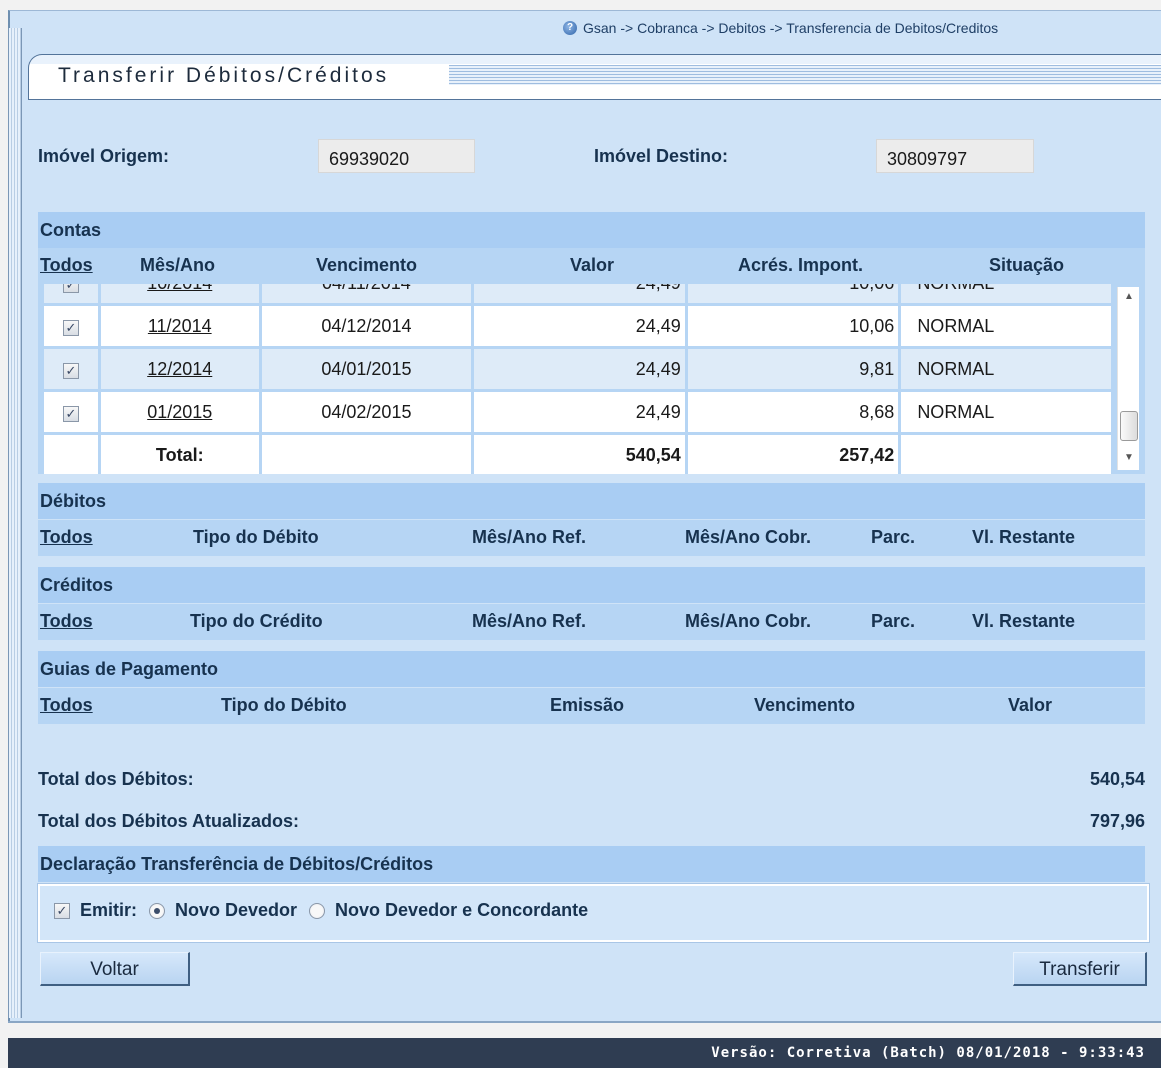  What do you see at coordinates (1129, 461) in the screenshot?
I see `scroll-down-icon: ▼` at bounding box center [1129, 461].